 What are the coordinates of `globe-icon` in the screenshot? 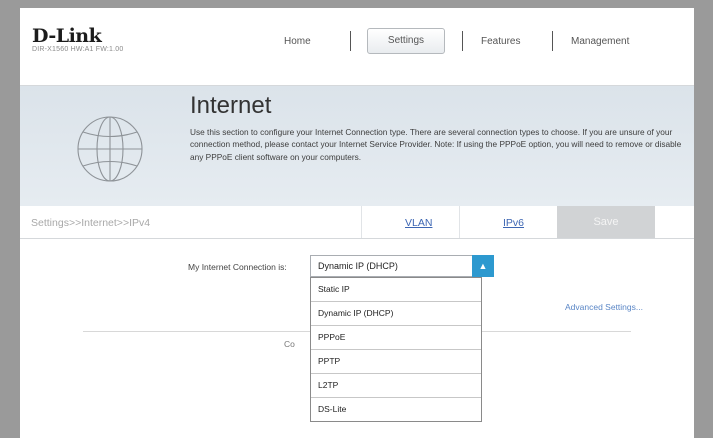 It's located at (110, 149).